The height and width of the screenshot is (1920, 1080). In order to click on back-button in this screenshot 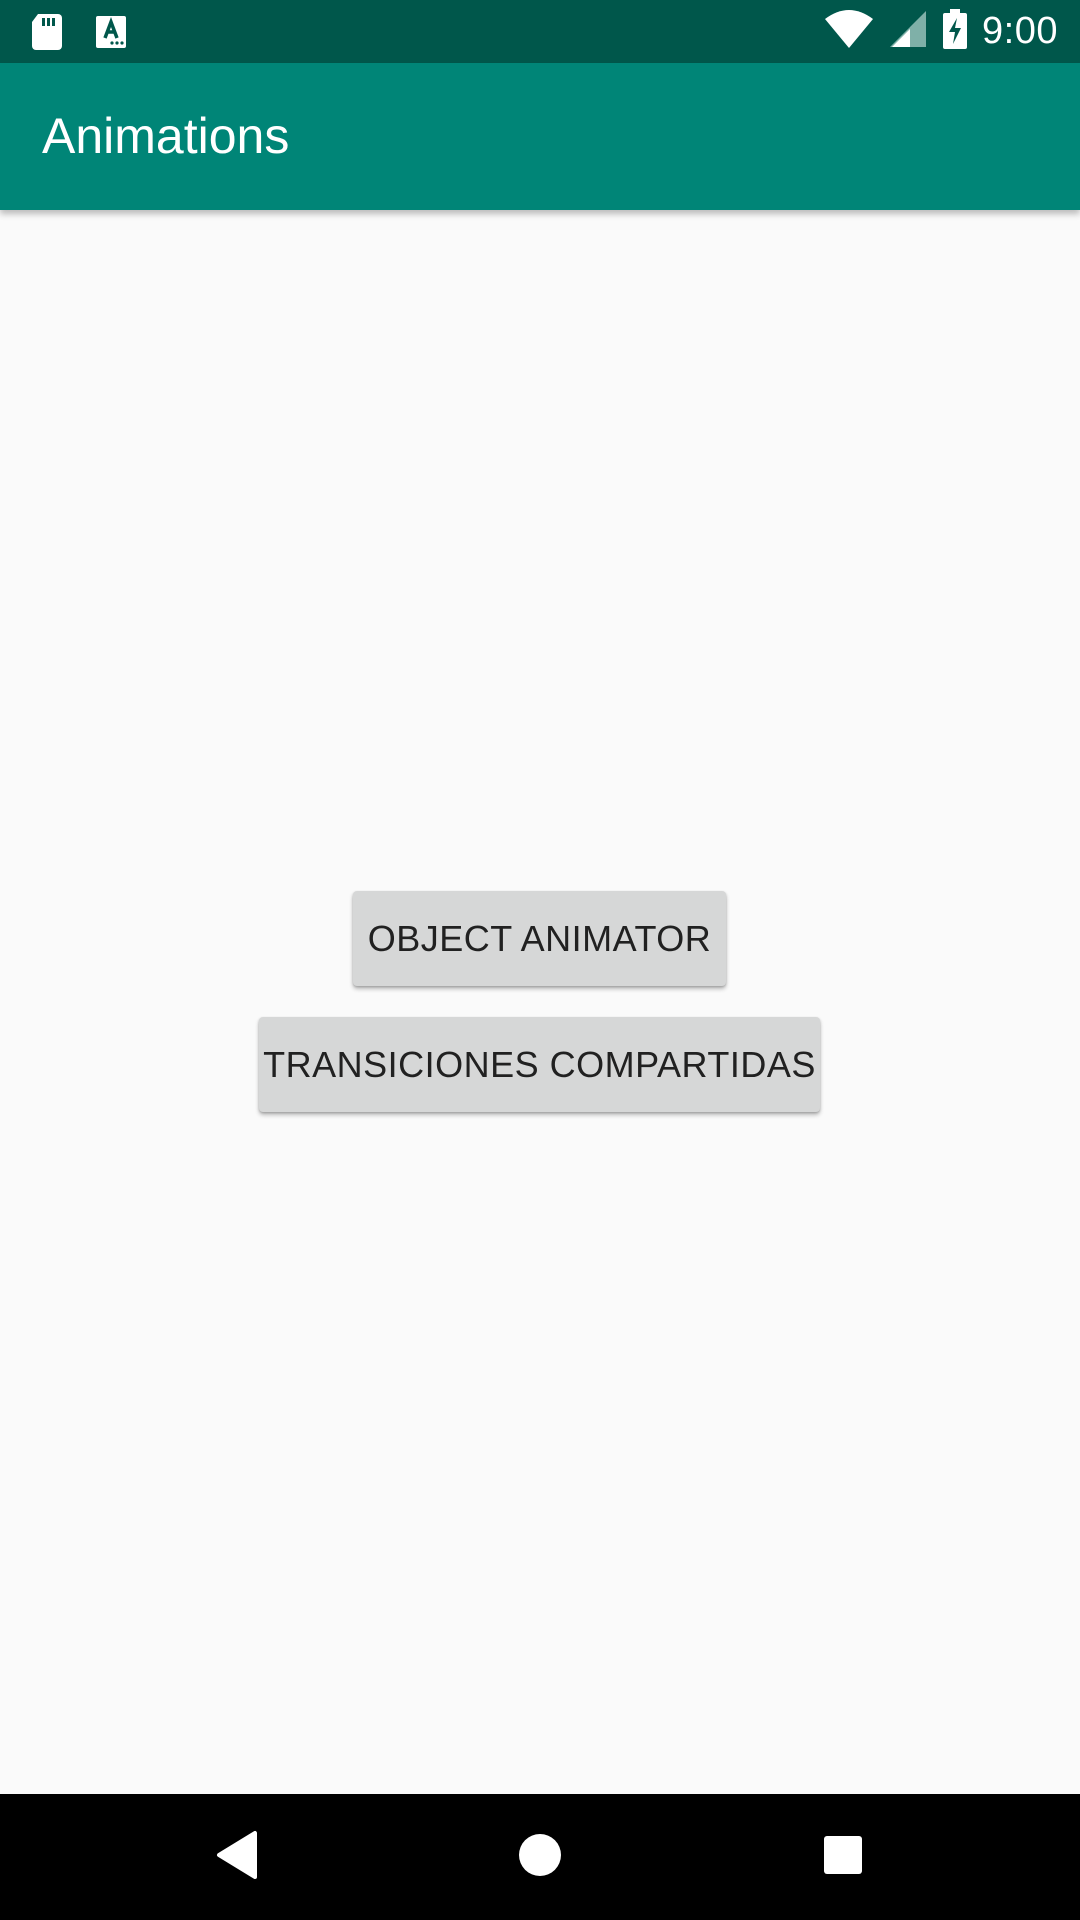, I will do `click(237, 1857)`.